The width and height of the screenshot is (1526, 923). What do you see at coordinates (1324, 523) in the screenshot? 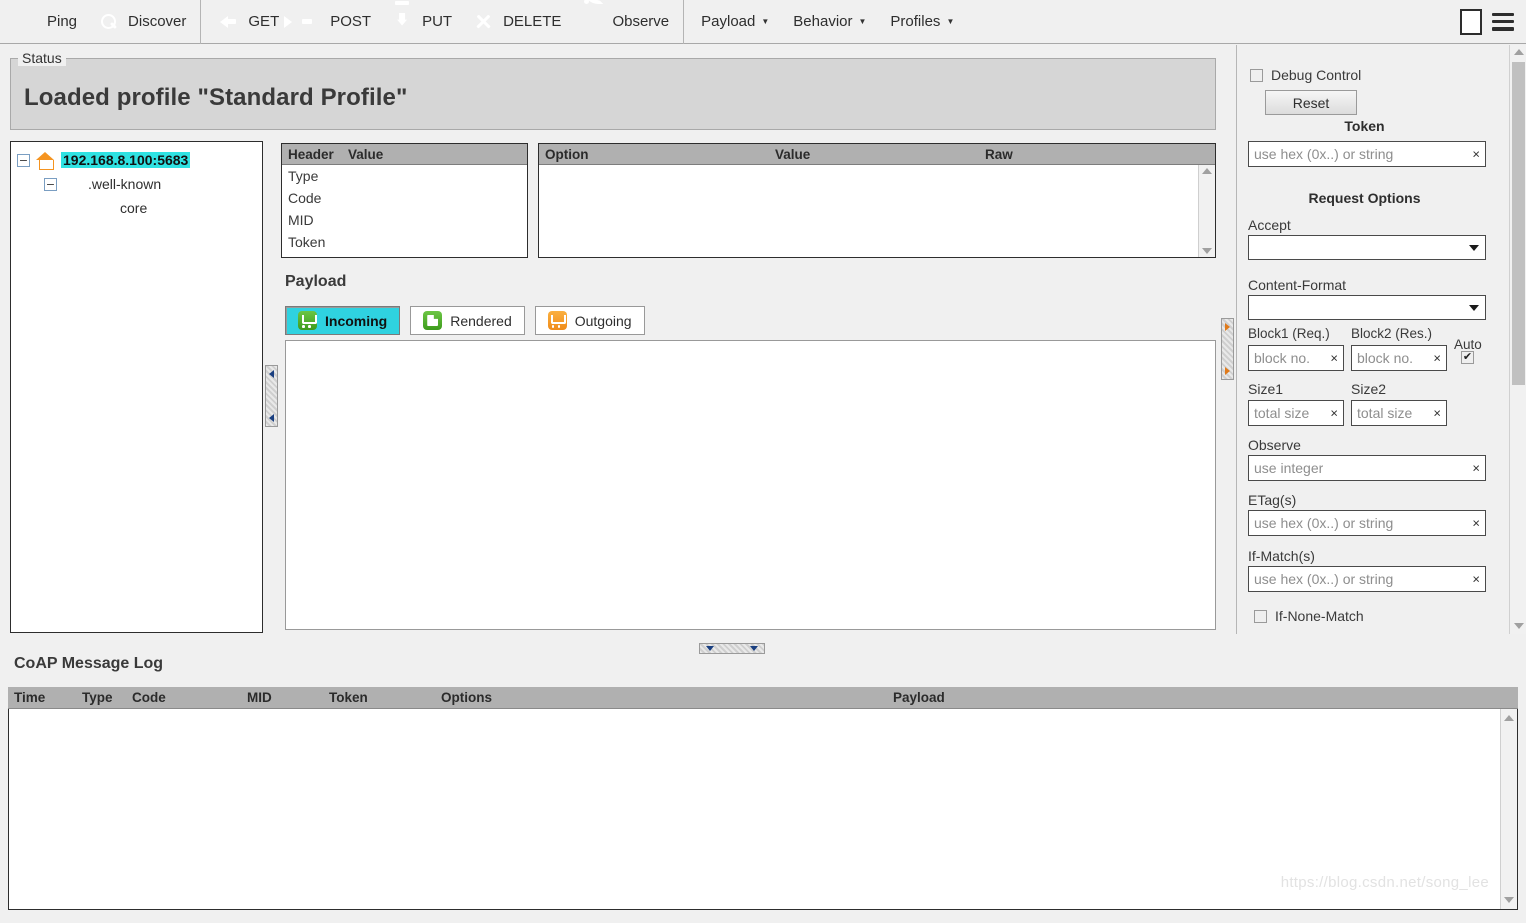
I see `etag-placeholder: use hex (0x..) or string` at bounding box center [1324, 523].